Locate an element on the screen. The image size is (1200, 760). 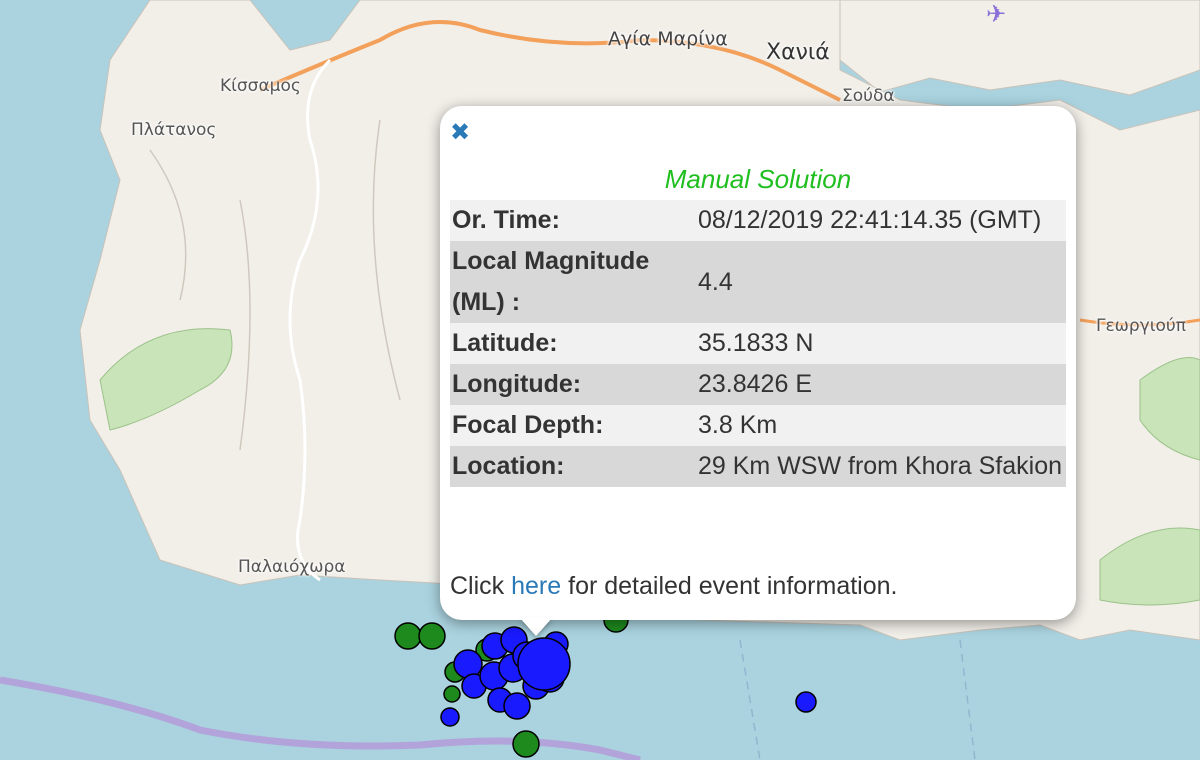
place-label-agia-marina: Αγία Μαρίνα is located at coordinates (668, 39).